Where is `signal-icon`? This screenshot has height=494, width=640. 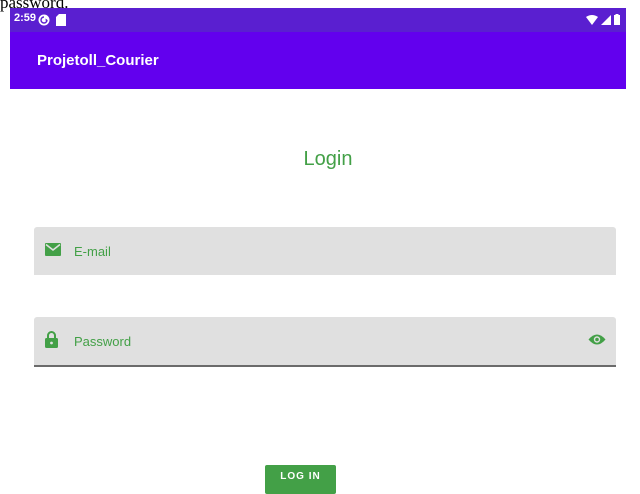 signal-icon is located at coordinates (606, 19).